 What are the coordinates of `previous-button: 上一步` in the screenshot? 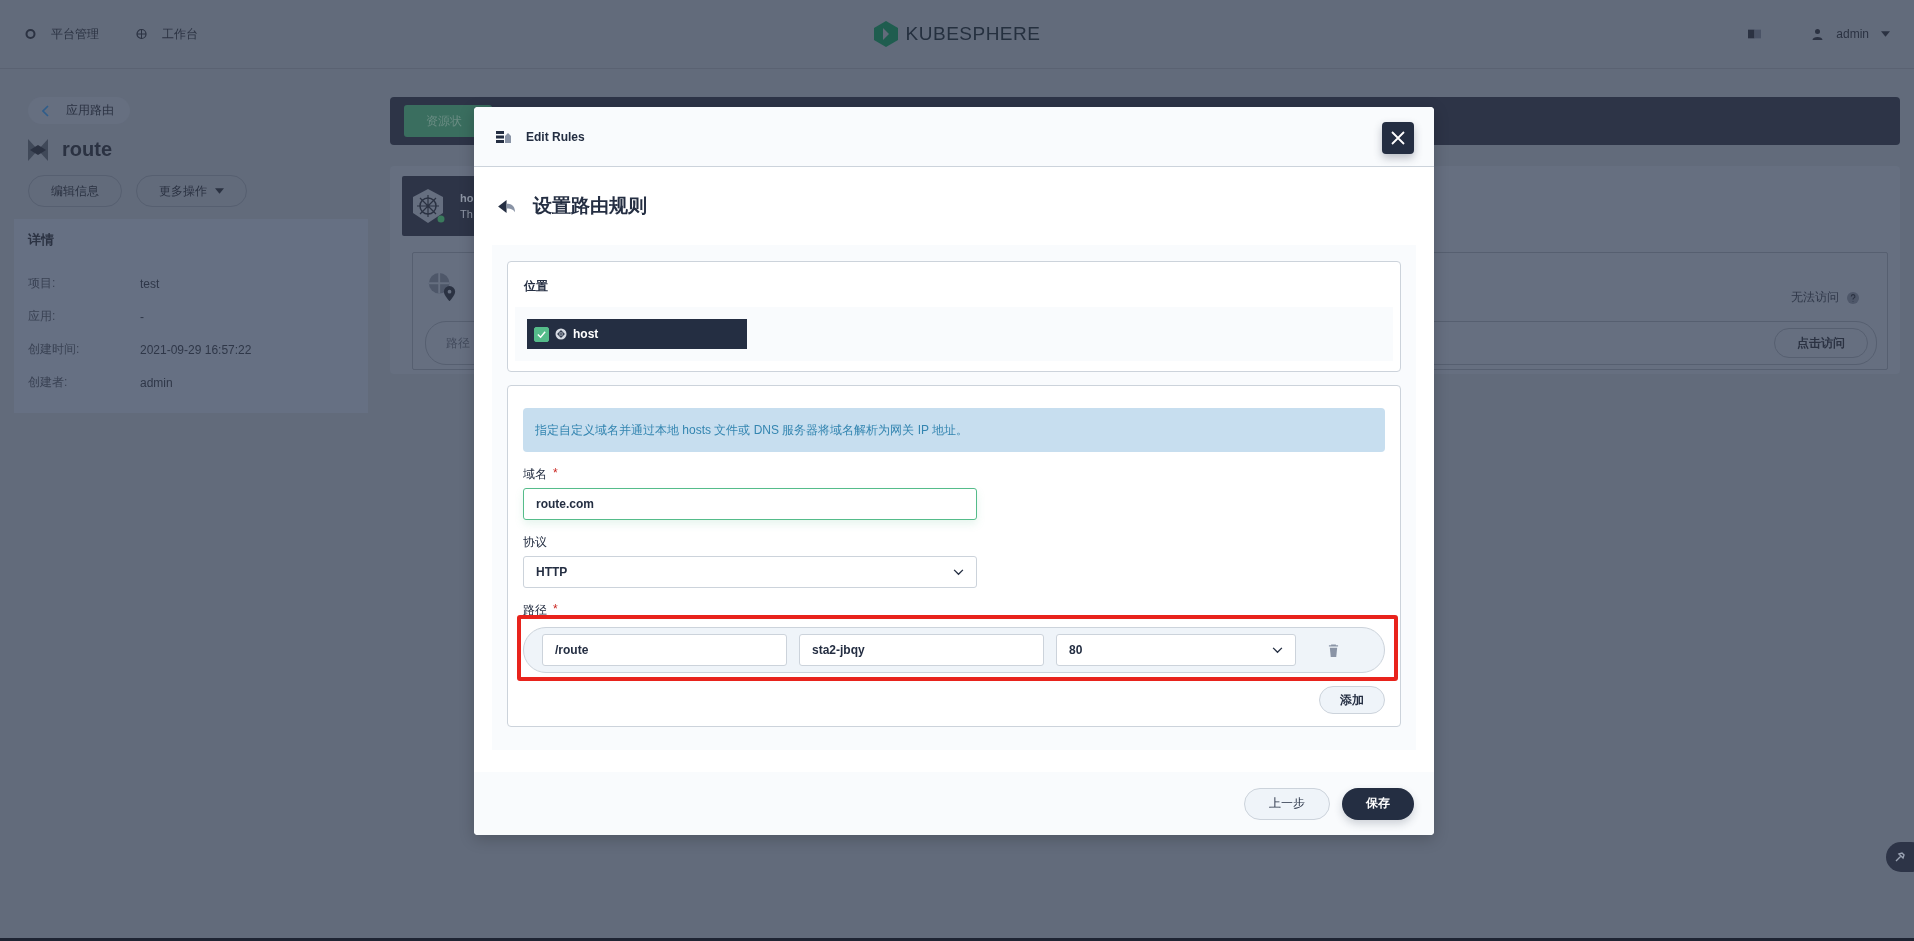 It's located at (1287, 803).